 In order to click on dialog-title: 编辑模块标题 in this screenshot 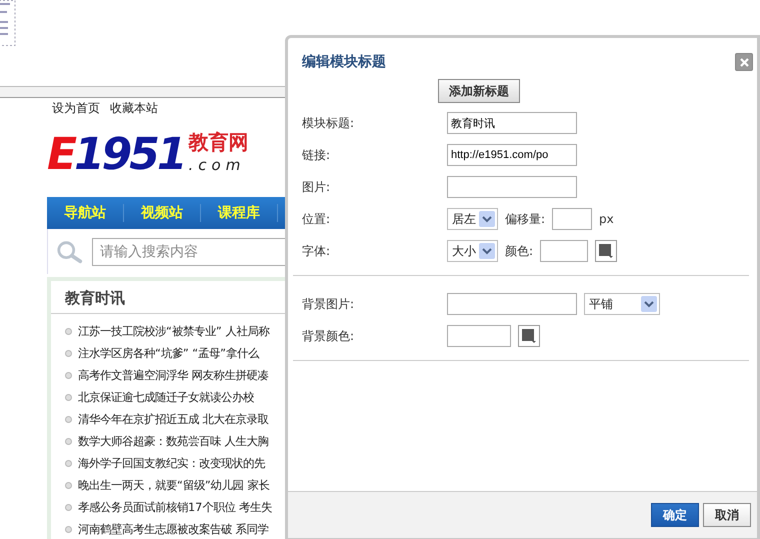, I will do `click(344, 62)`.